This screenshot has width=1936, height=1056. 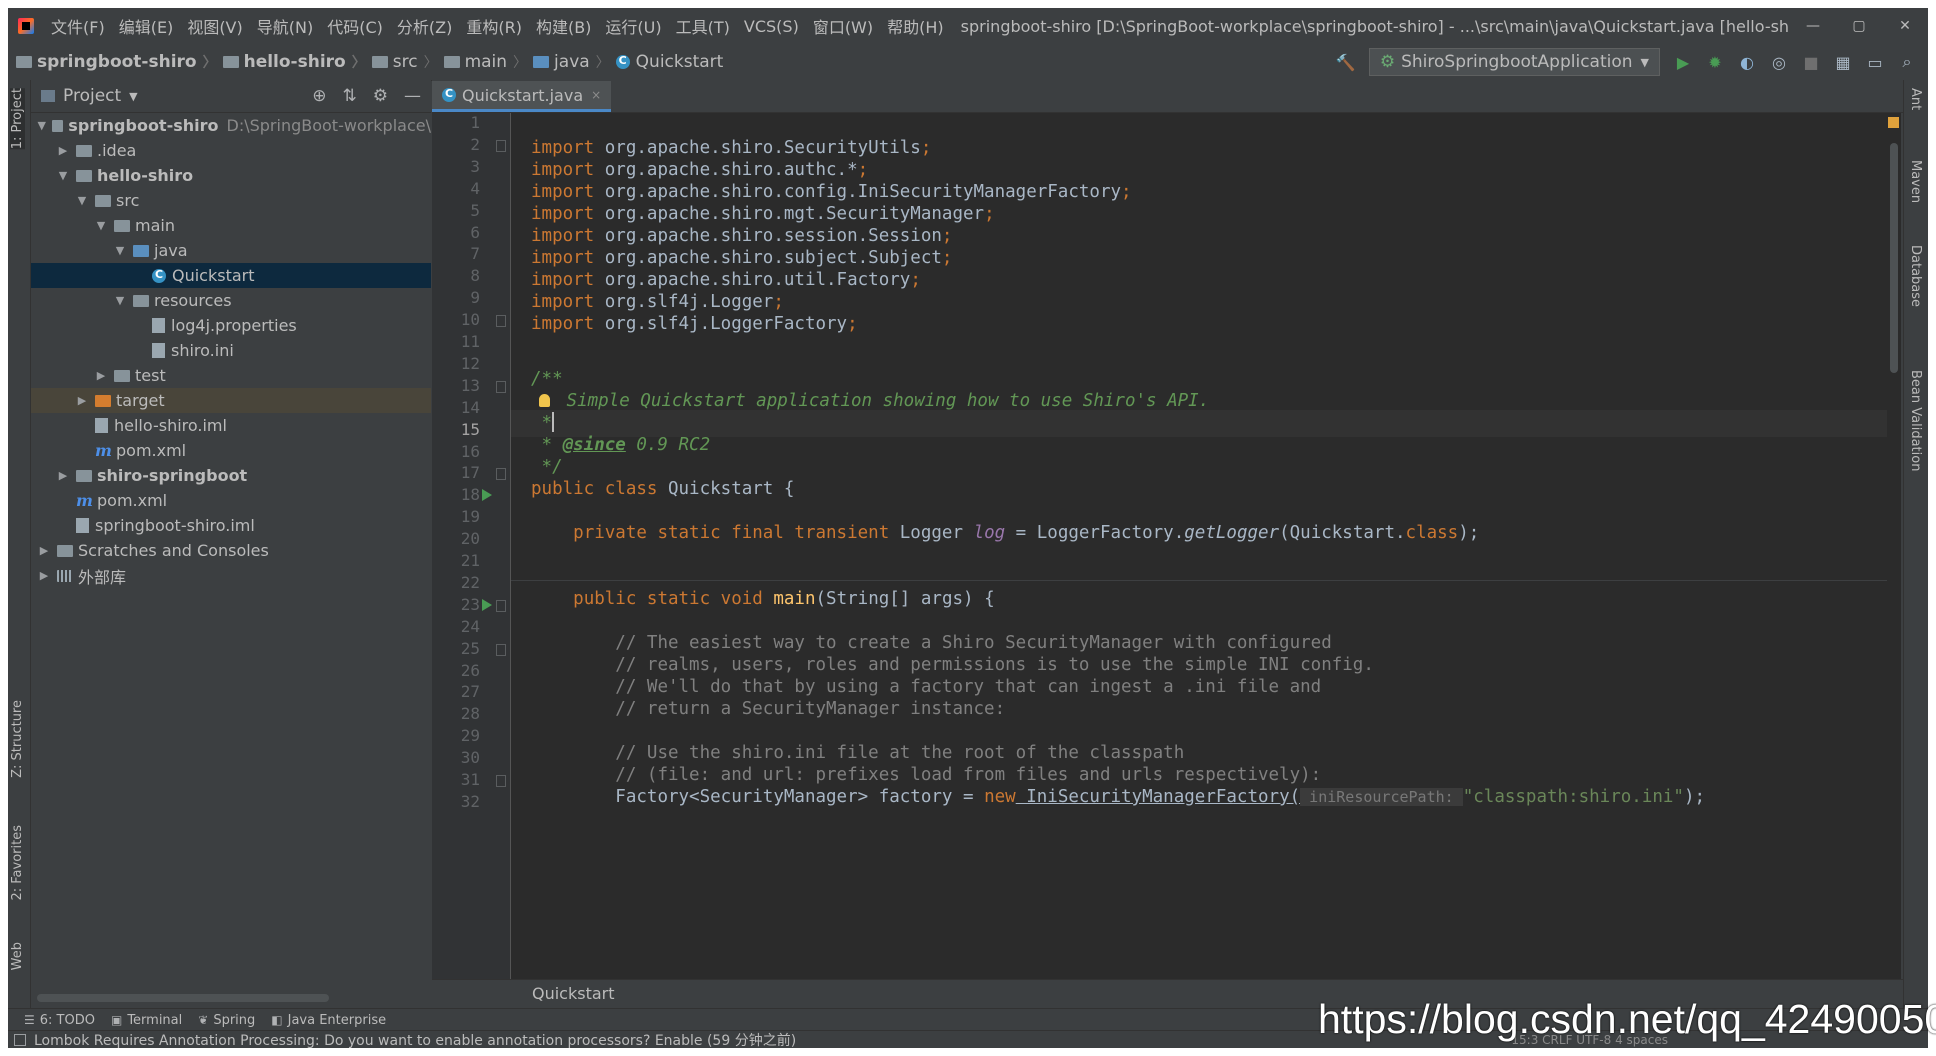 What do you see at coordinates (596, 95) in the screenshot?
I see `close-tab-icon: ×` at bounding box center [596, 95].